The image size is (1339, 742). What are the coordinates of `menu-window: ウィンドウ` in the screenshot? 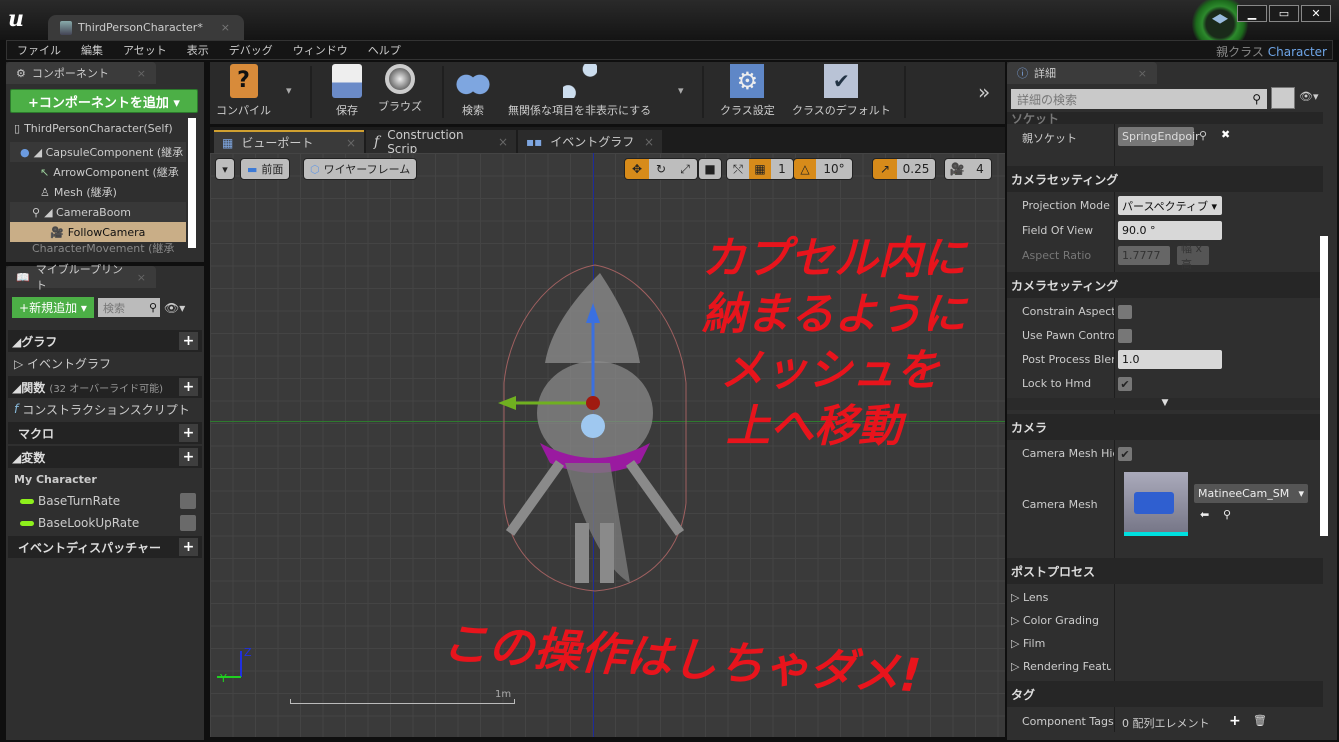 It's located at (320, 50).